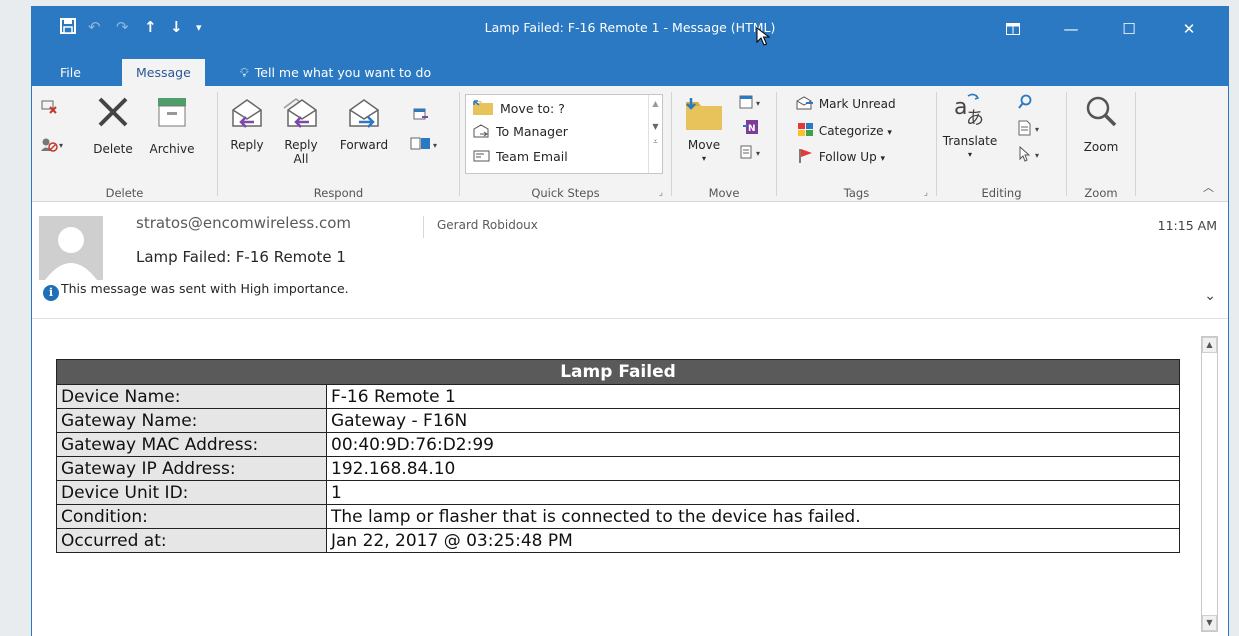 The image size is (1239, 636). I want to click on follow-up-dropdown-icon: ▾, so click(883, 159).